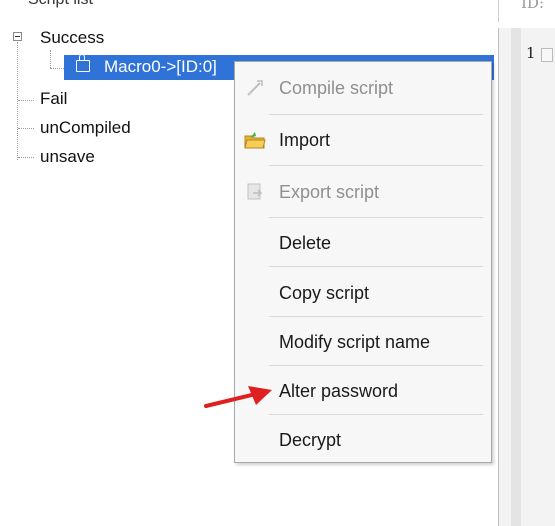  I want to click on tree-node-macro0-label: Macro0->[ID:0], so click(160, 66).